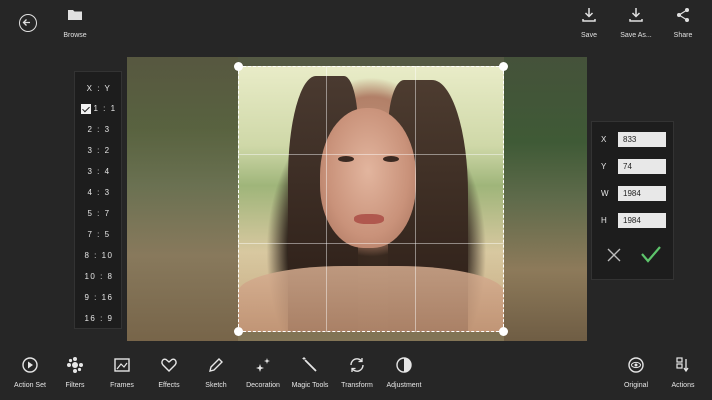 This screenshot has width=712, height=400. What do you see at coordinates (682, 365) in the screenshot?
I see `actions-icon` at bounding box center [682, 365].